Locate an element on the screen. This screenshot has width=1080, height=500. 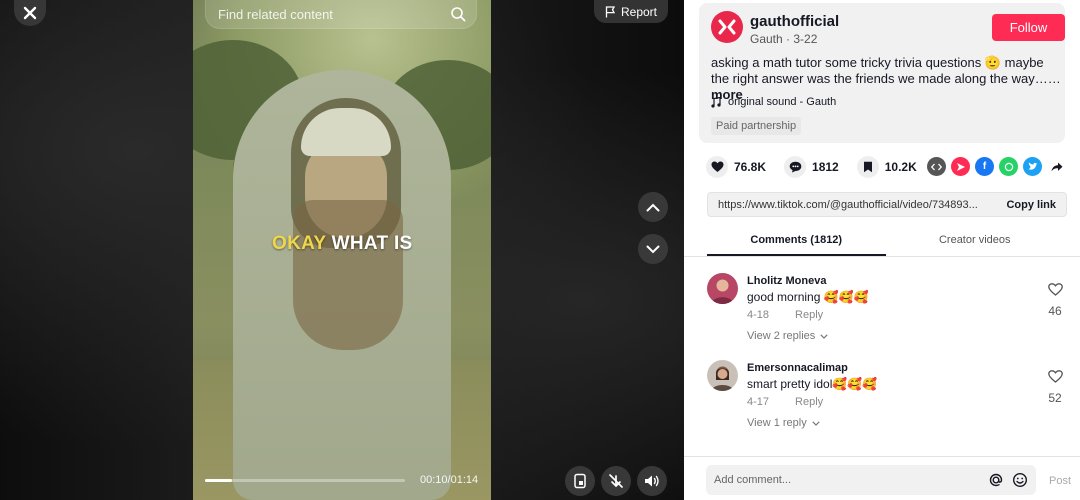
whatsapp-icon is located at coordinates (1008, 166).